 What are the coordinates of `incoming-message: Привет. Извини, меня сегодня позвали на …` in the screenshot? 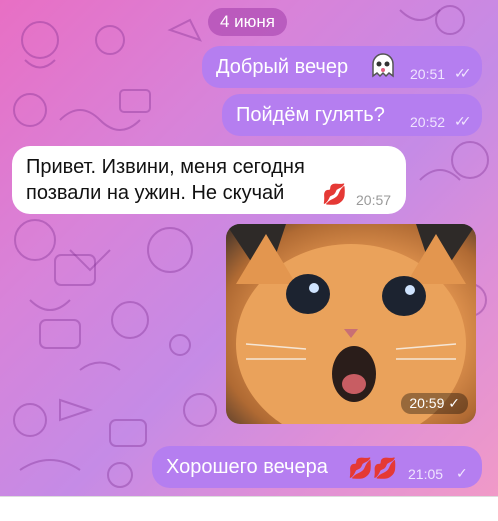 It's located at (209, 180).